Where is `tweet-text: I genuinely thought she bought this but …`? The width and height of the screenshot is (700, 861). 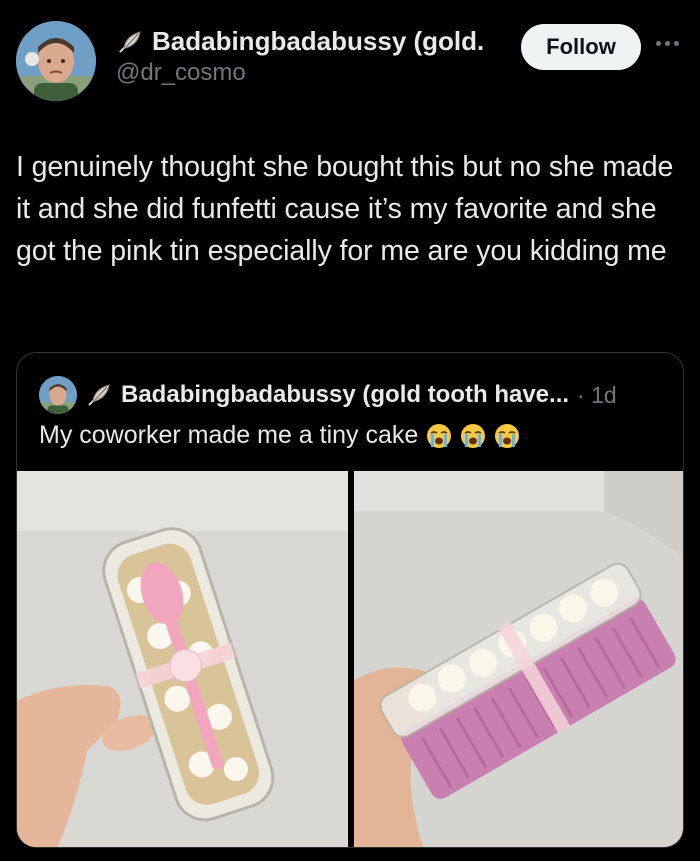 tweet-text: I genuinely thought she bought this but … is located at coordinates (345, 209).